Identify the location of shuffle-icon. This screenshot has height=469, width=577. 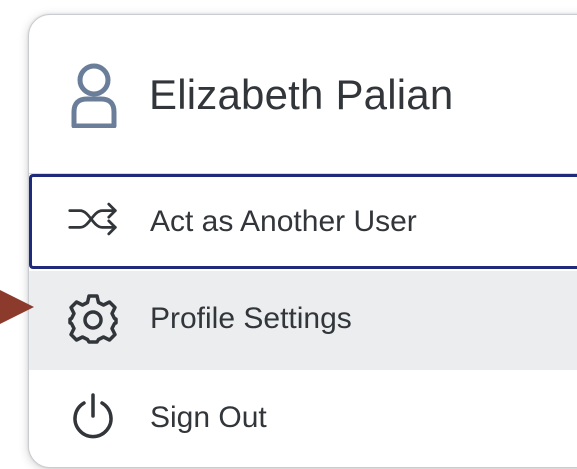
(92, 219).